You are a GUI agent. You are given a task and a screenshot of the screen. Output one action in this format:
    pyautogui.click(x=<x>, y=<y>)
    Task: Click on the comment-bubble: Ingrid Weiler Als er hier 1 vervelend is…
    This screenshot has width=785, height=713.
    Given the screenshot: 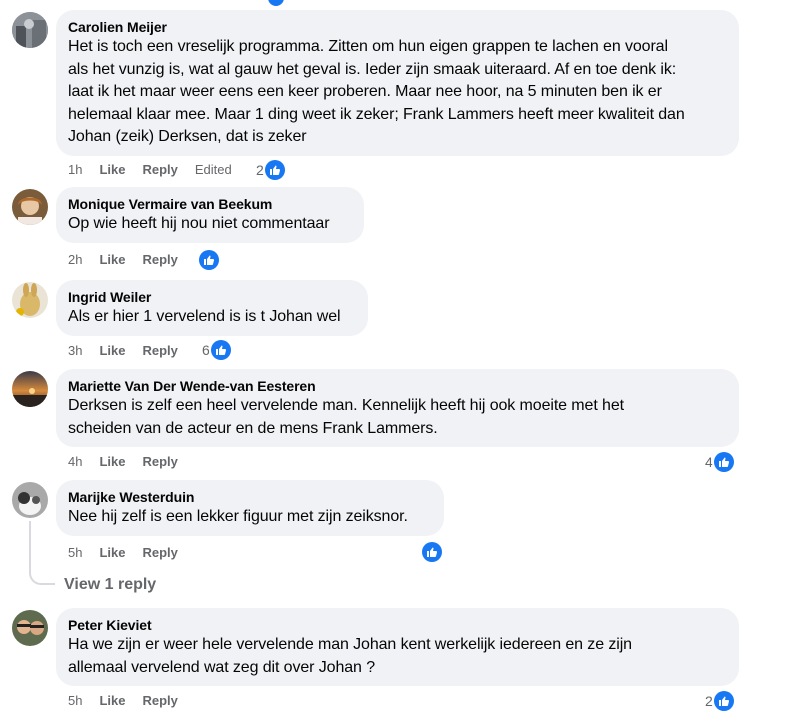 What is the action you would take?
    pyautogui.click(x=212, y=308)
    